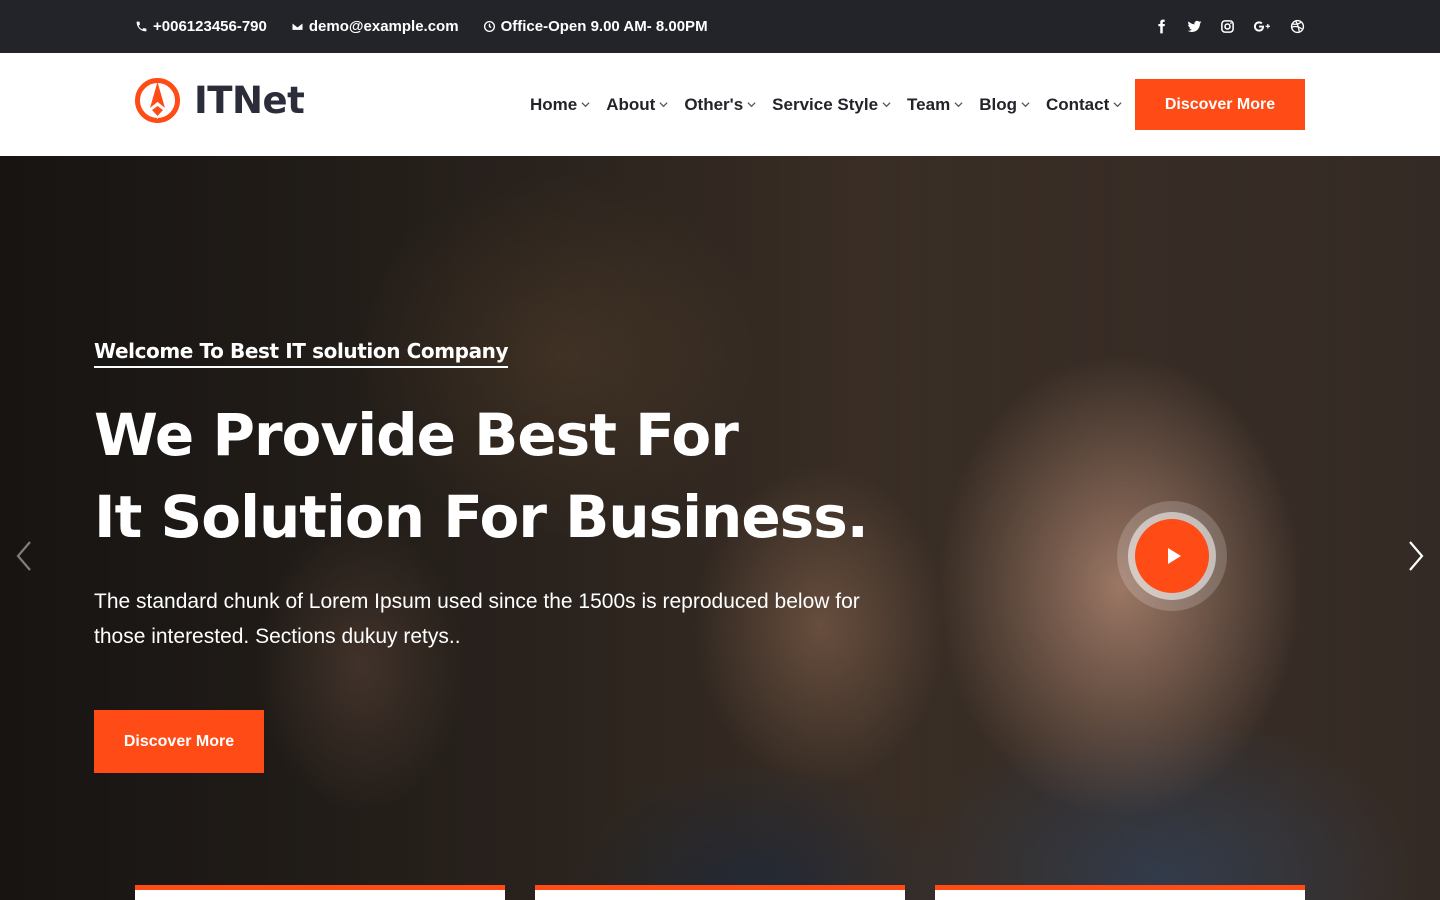  I want to click on chevron-left-icon, so click(23, 556).